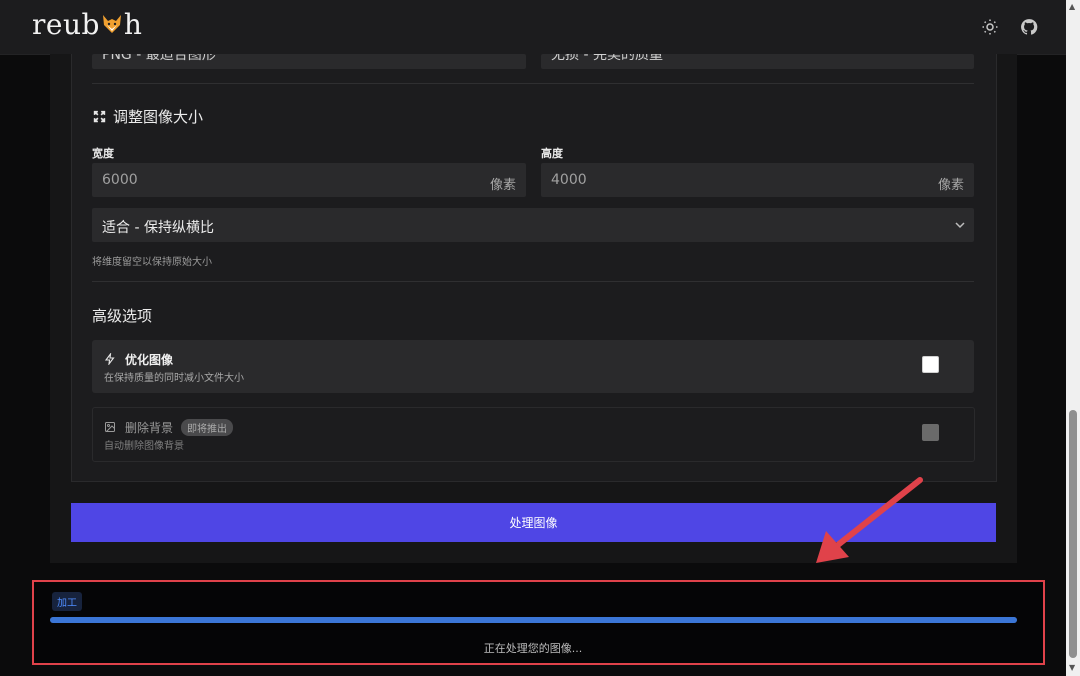 The height and width of the screenshot is (676, 1080). Describe the element at coordinates (174, 378) in the screenshot. I see `optimize-desc: 在保持质量的同时减小文件大小` at that location.